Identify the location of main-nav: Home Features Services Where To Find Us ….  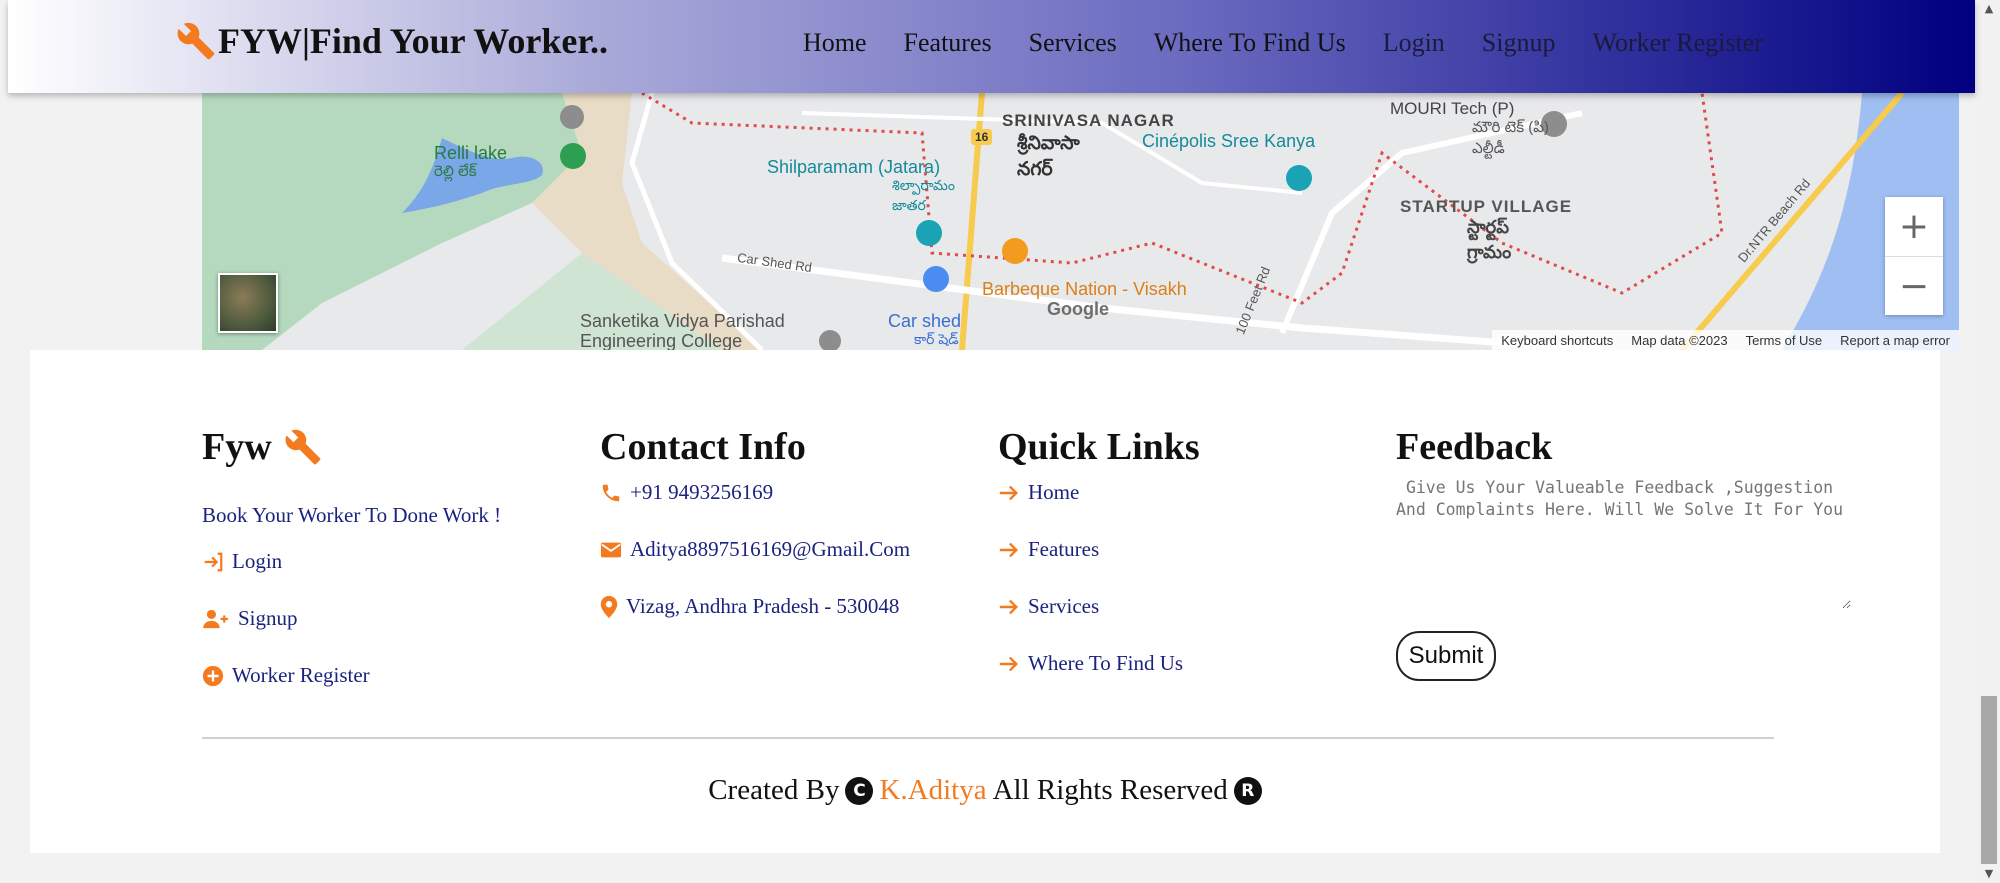
(1301, 43).